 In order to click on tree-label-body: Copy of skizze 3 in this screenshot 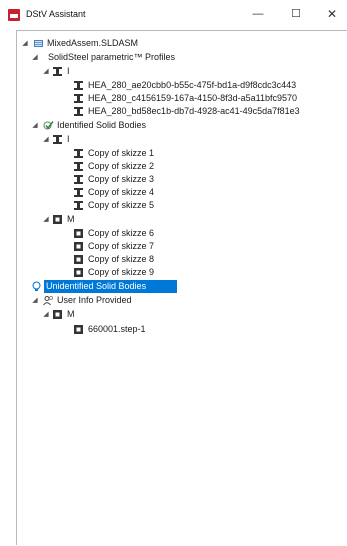, I will do `click(121, 179)`.